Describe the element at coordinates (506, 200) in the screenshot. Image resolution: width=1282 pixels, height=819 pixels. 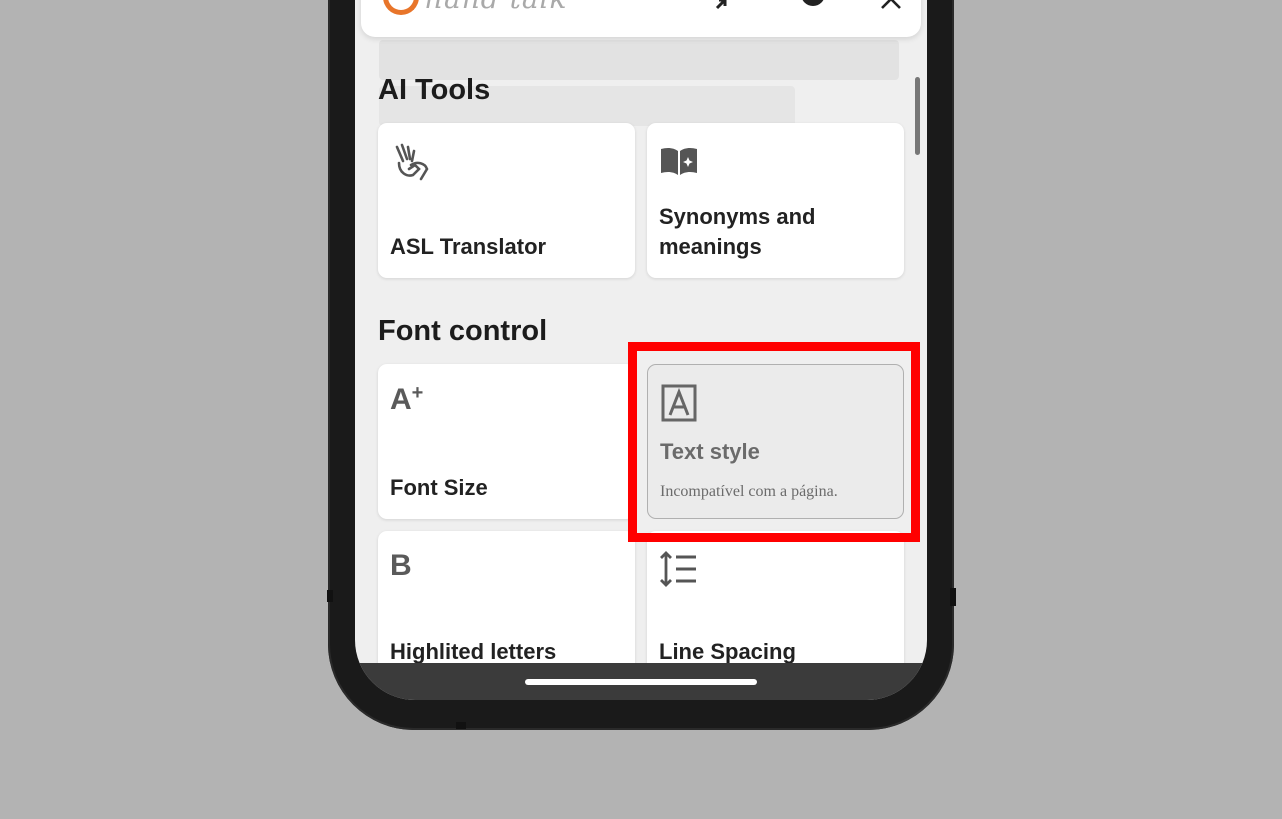
I see `asl-translator-card: ASL Translator` at that location.